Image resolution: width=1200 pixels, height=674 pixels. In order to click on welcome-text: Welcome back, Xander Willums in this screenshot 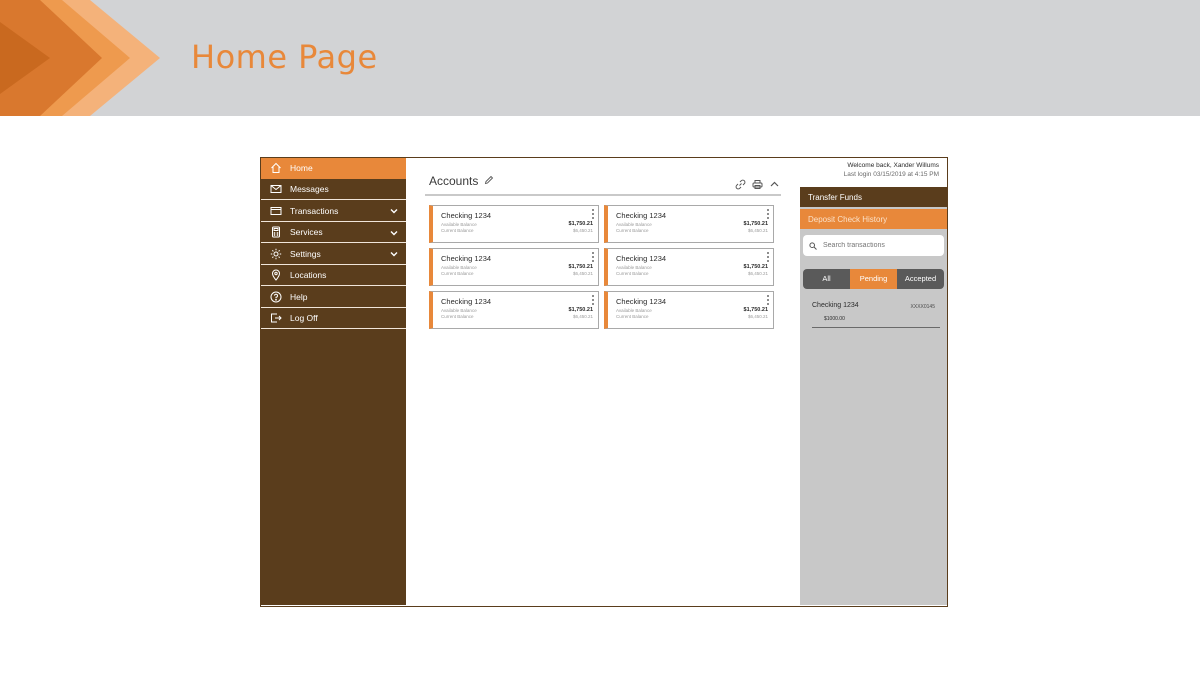, I will do `click(893, 165)`.